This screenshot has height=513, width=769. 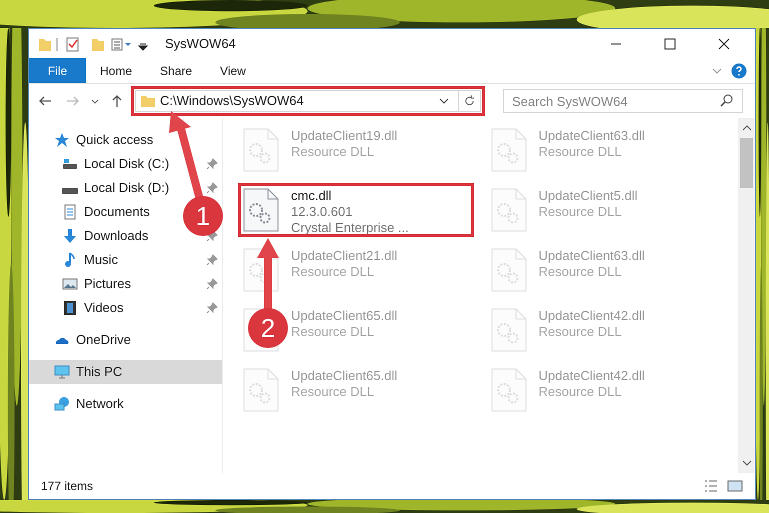 I want to click on scroll-thumb, so click(x=746, y=163).